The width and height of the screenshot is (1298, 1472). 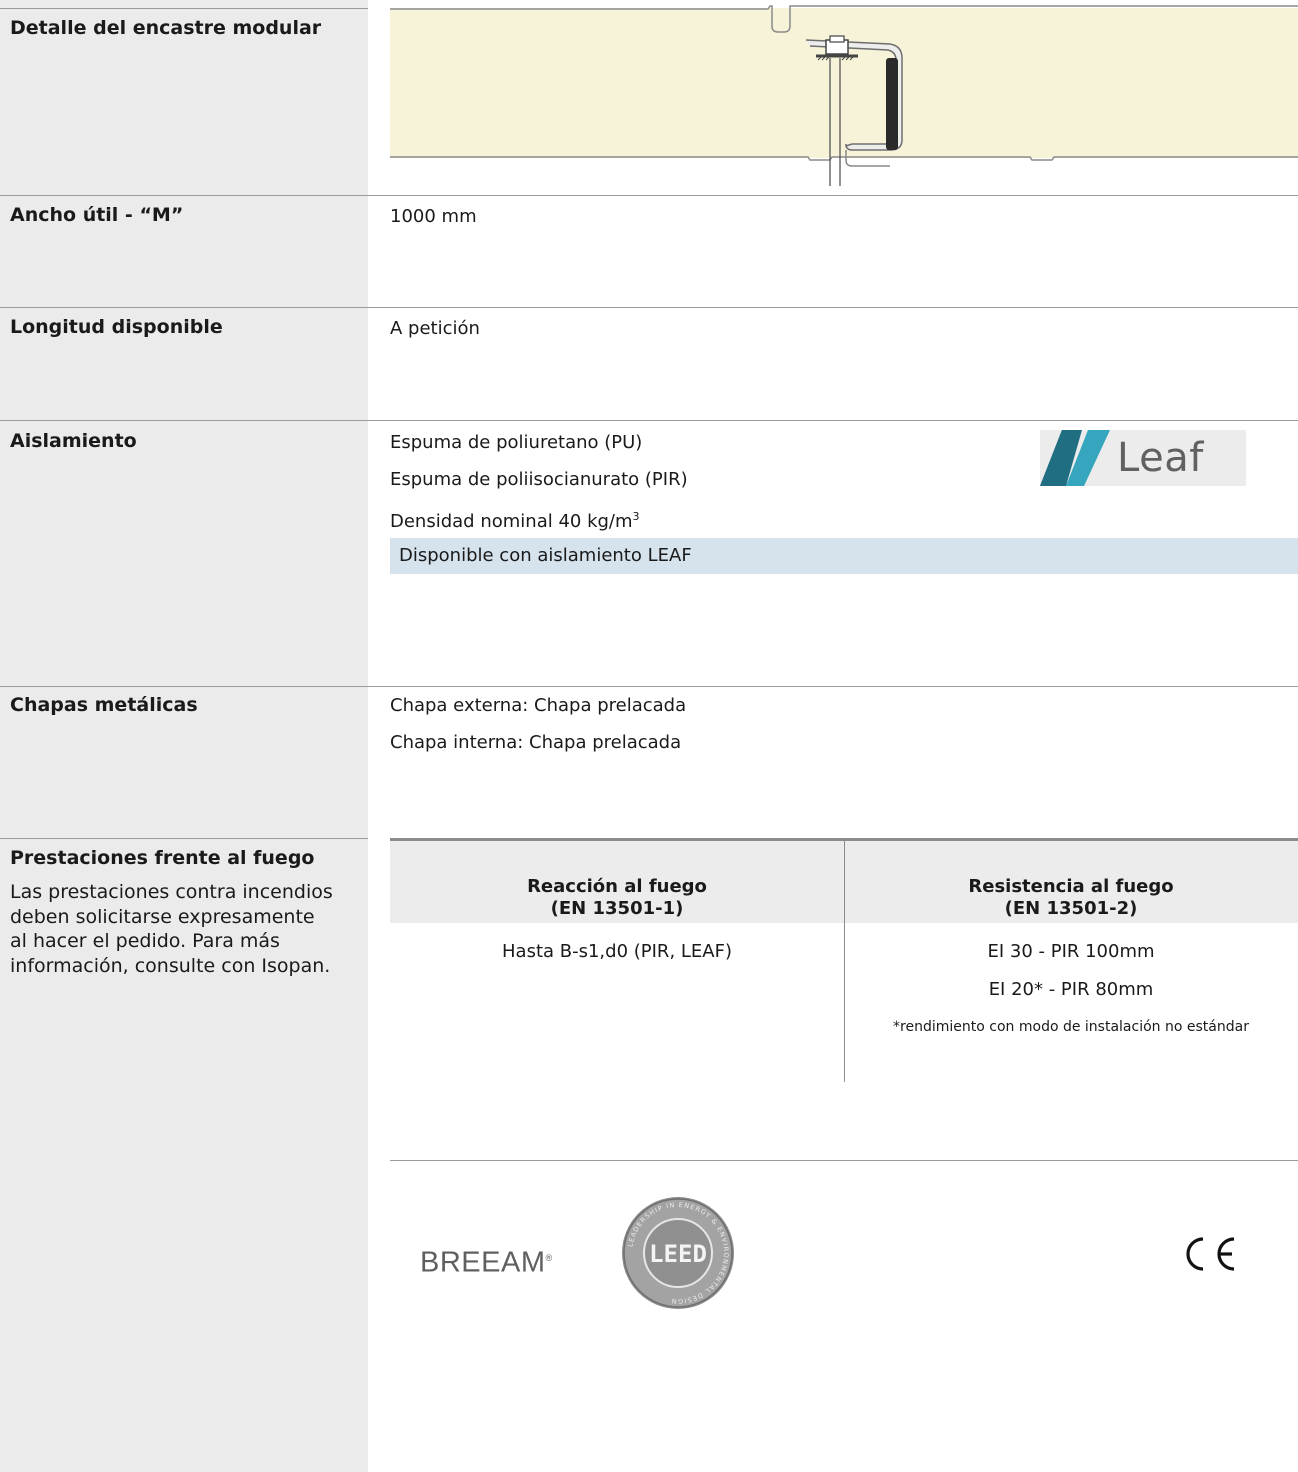 I want to click on resistance-value: EI 30 - PIR 100mm, so click(x=1071, y=951).